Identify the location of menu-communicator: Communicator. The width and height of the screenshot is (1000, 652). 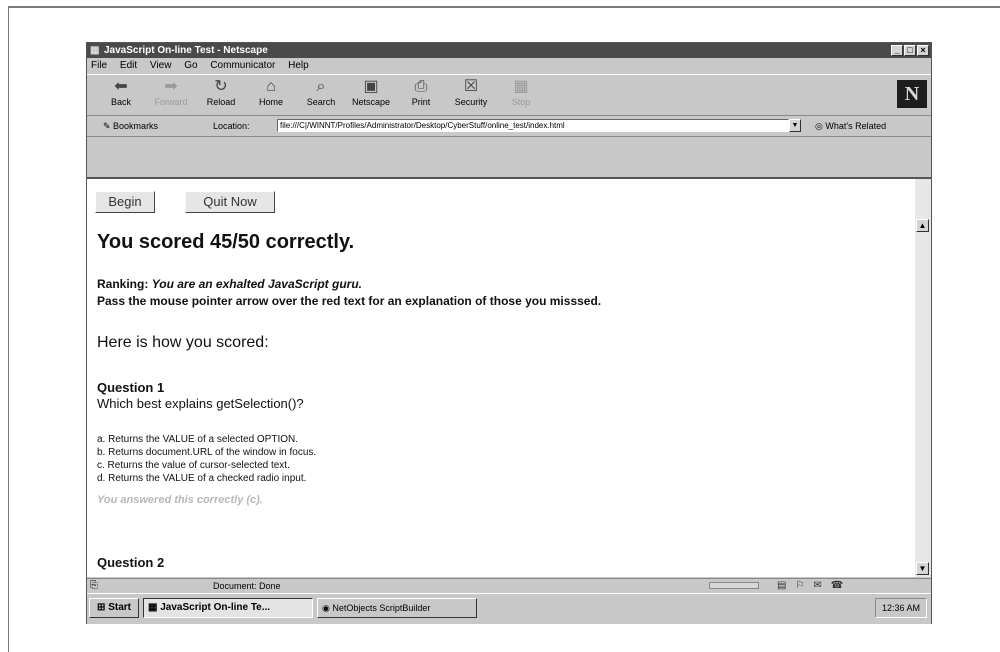
(242, 65).